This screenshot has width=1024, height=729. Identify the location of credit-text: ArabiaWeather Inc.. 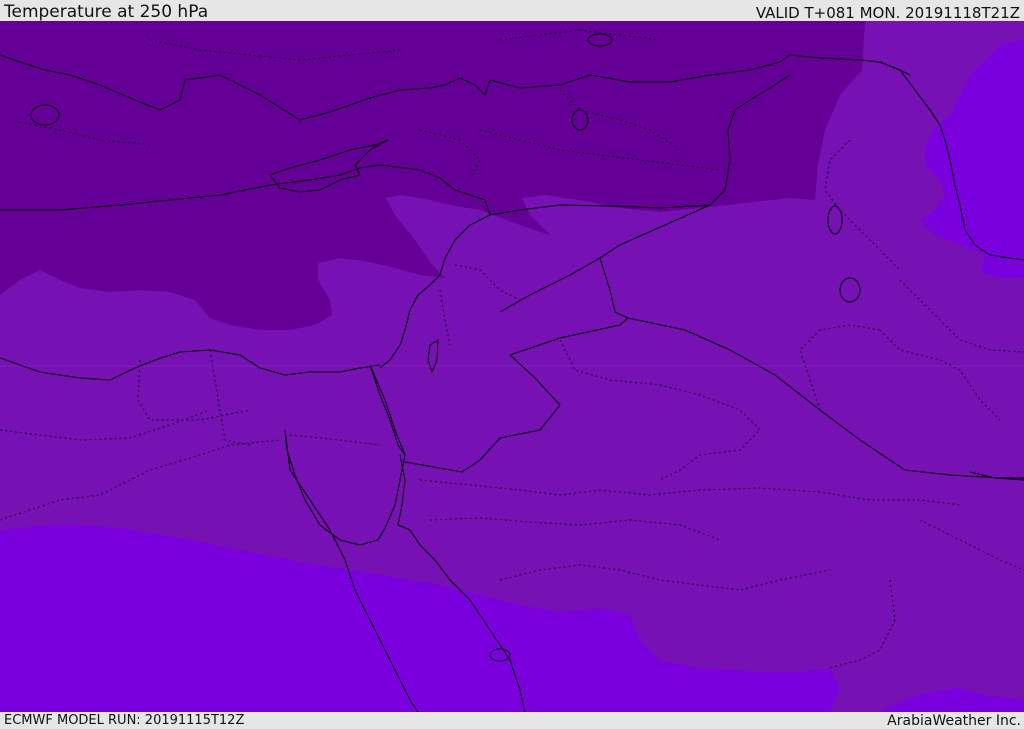
(954, 721).